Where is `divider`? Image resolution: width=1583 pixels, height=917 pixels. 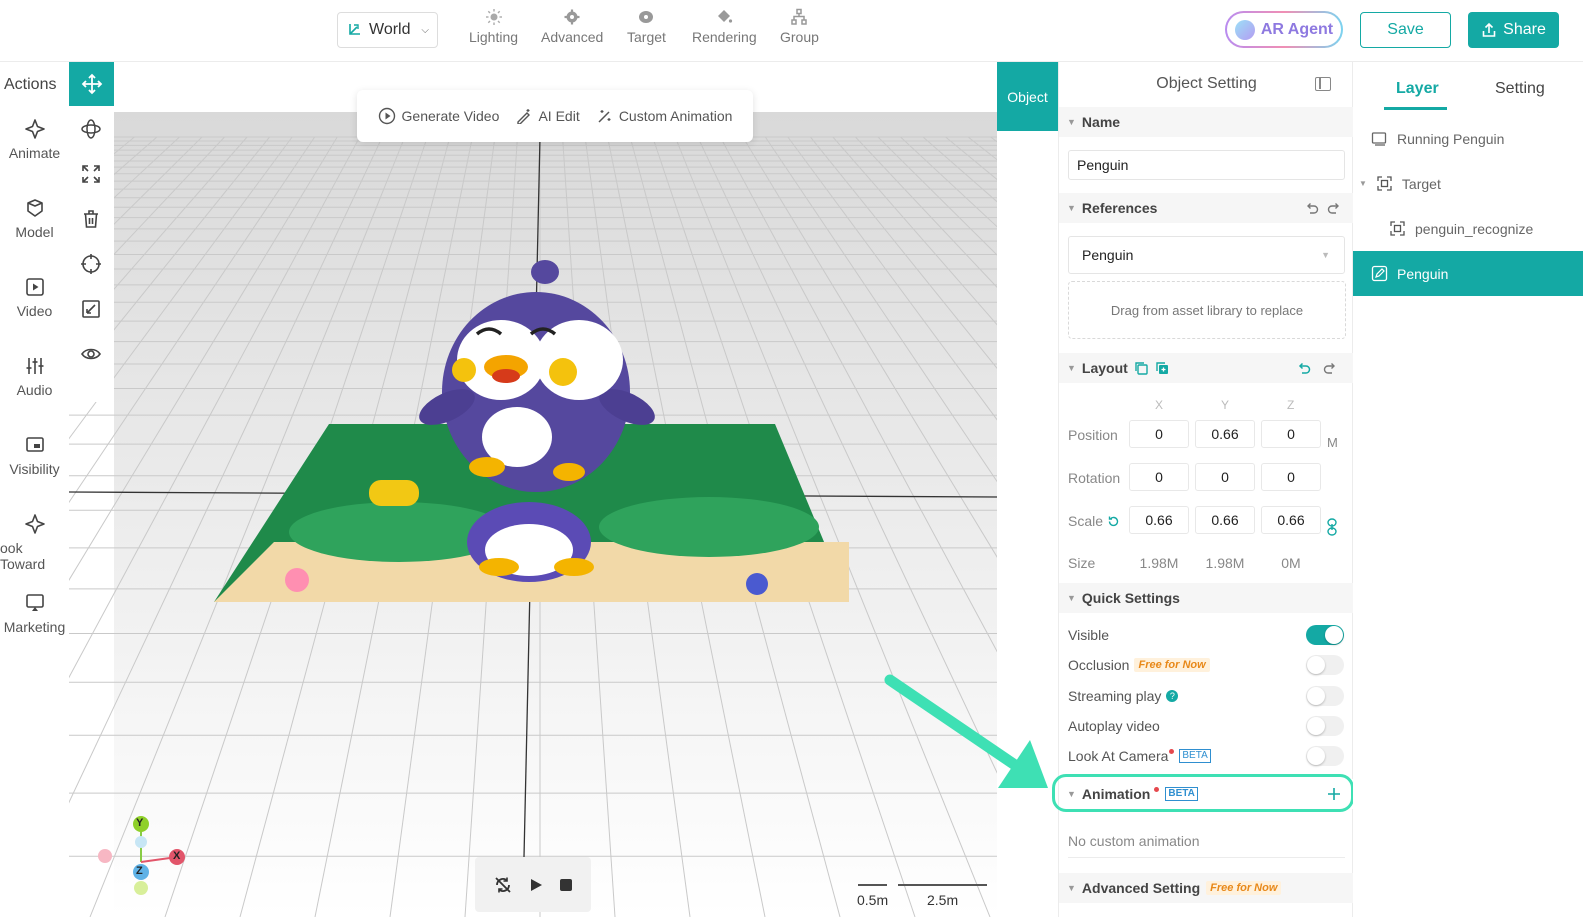
divider is located at coordinates (1206, 857).